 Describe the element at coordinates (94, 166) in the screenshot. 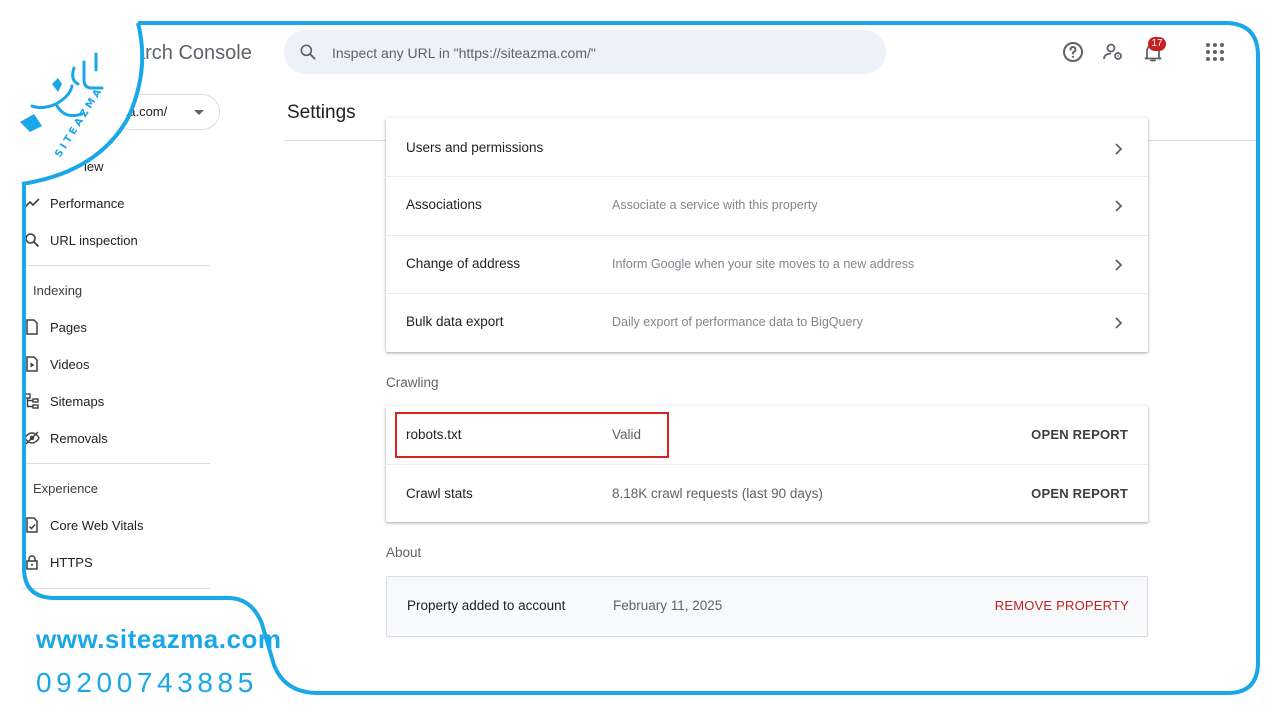

I see `sidebar-item-label: iew` at that location.